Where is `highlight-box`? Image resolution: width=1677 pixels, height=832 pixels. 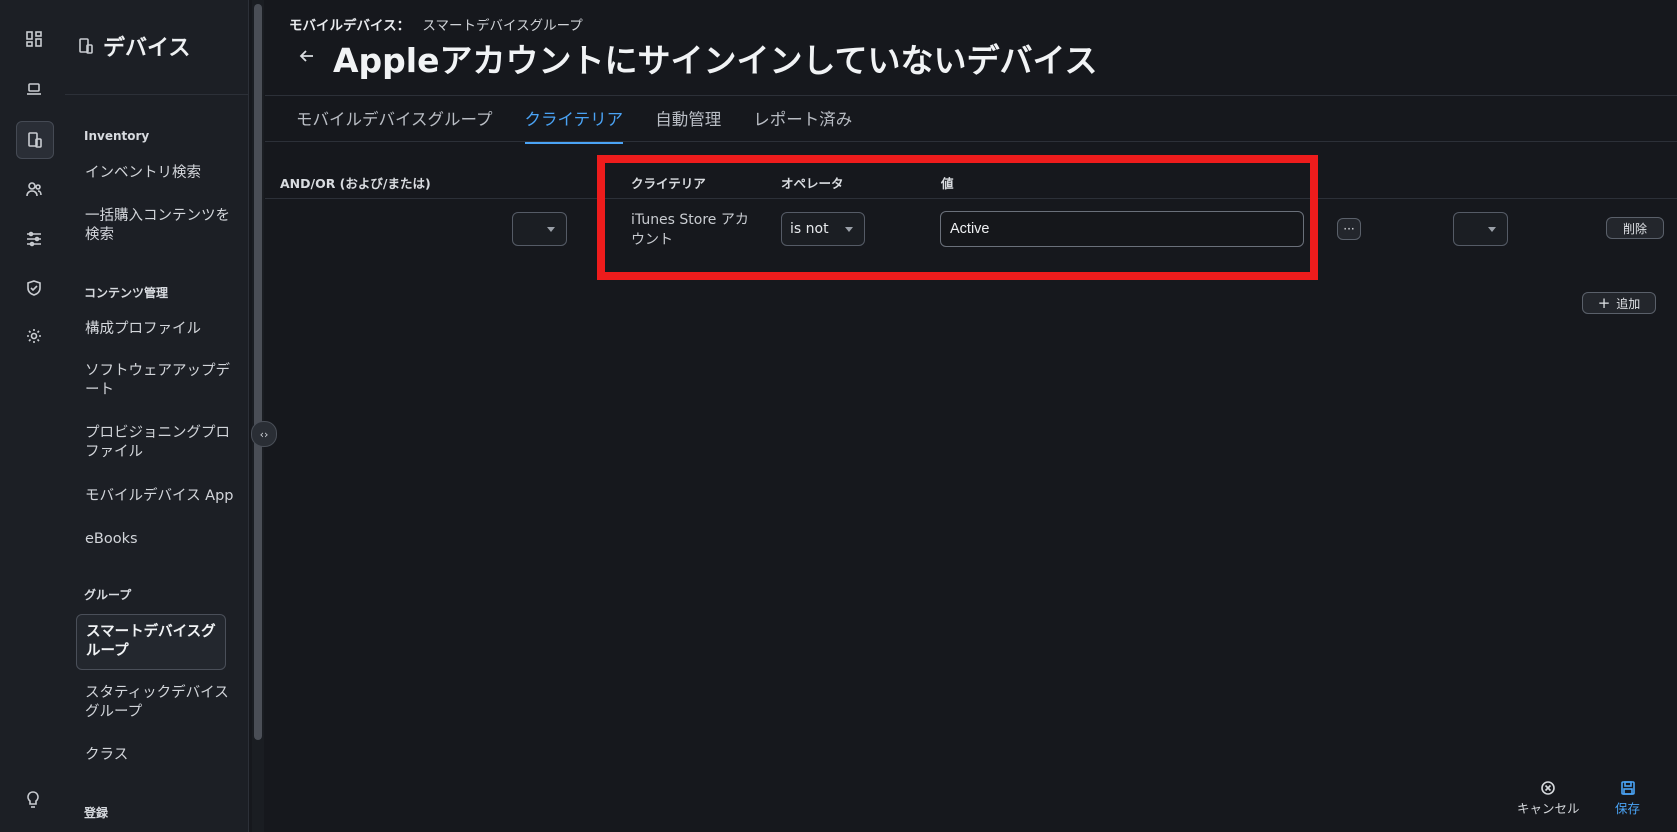 highlight-box is located at coordinates (957, 217).